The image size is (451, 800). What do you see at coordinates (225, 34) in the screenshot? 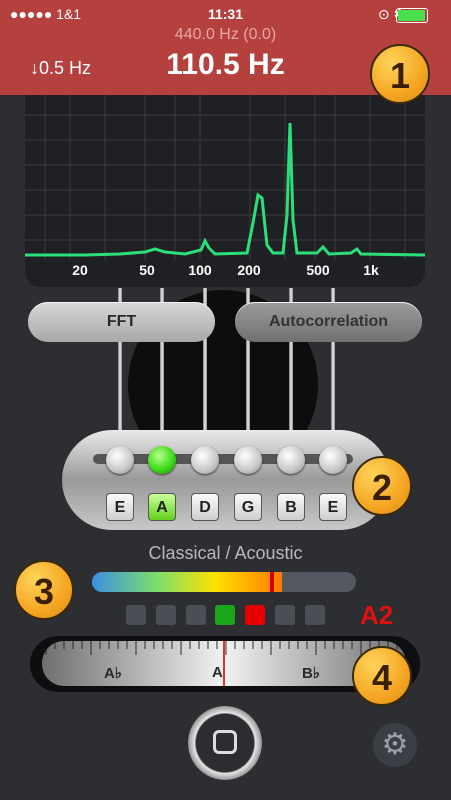
I see `reference-frequency: 440.0 Hz (0.0)` at bounding box center [225, 34].